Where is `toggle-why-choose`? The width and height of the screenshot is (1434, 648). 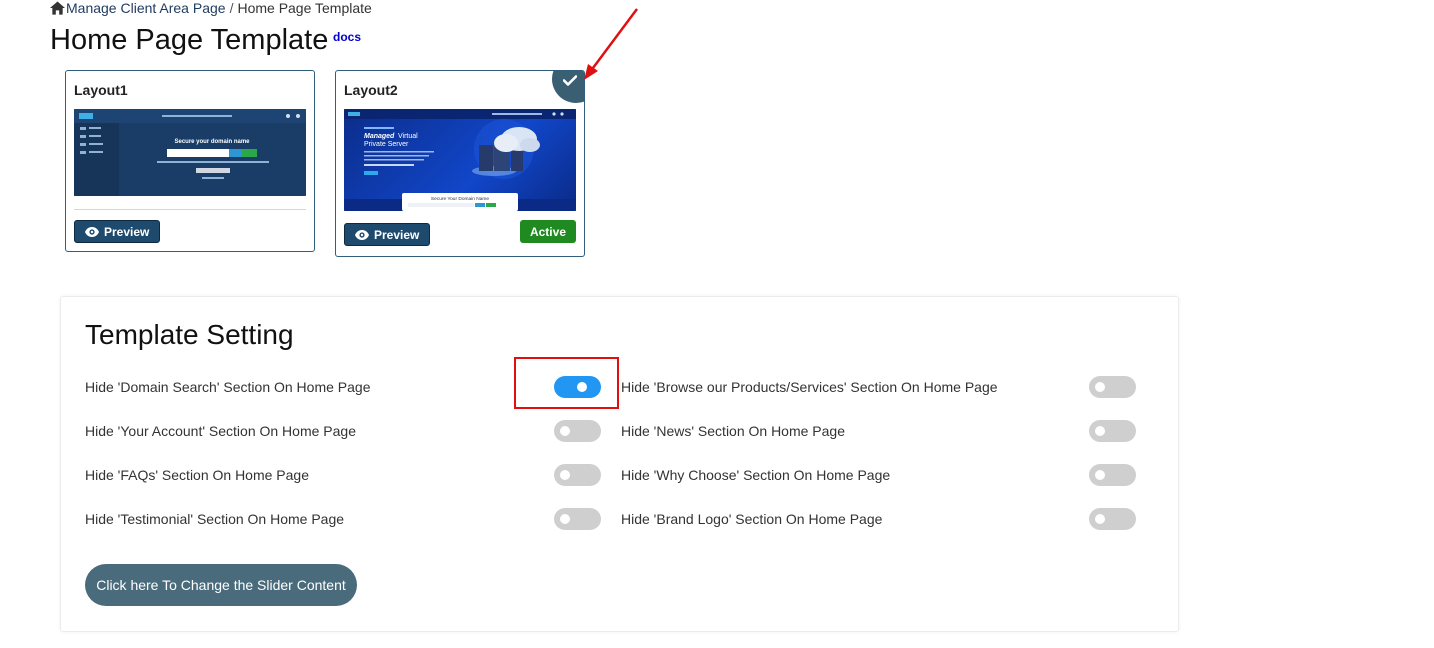
toggle-why-choose is located at coordinates (1112, 475).